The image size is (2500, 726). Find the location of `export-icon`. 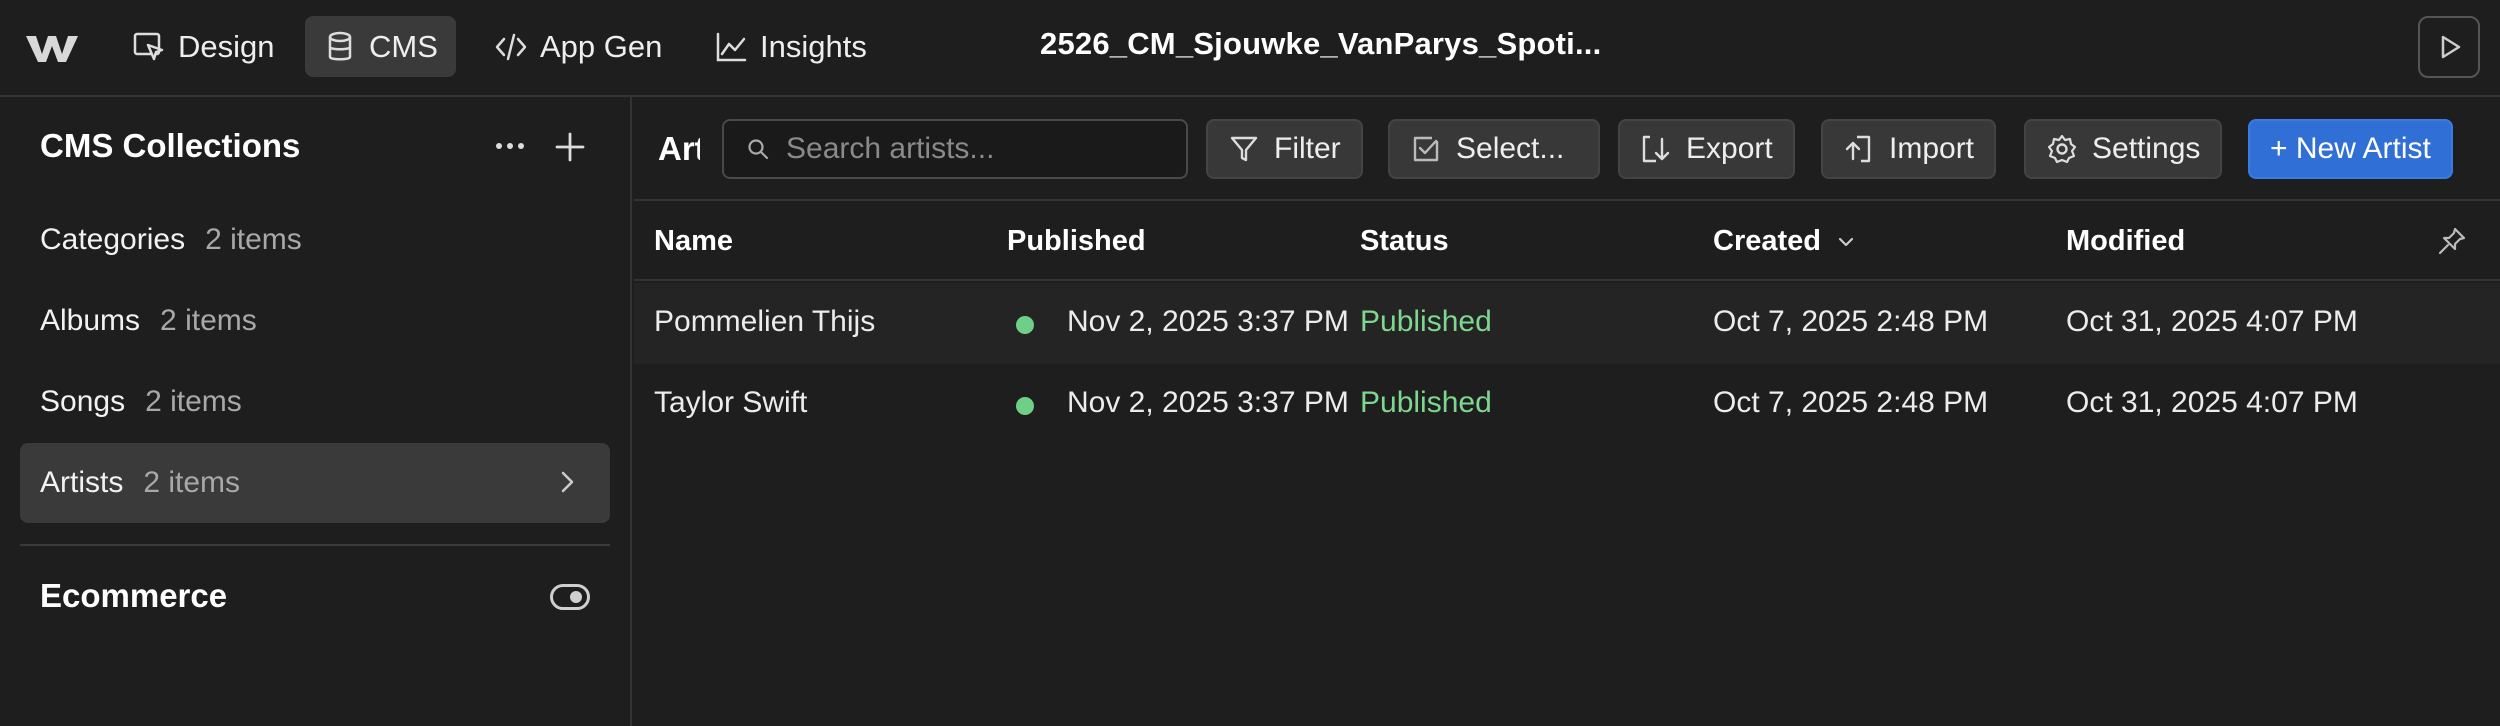

export-icon is located at coordinates (1656, 149).